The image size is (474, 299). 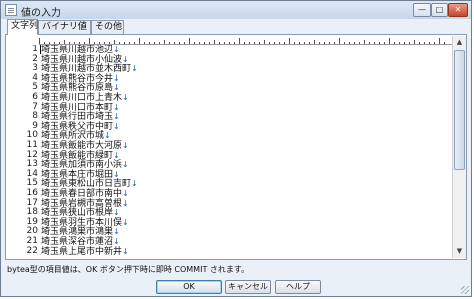 I want to click on text-line: 18 埼玉県狭山市根岸↓, so click(x=230, y=213).